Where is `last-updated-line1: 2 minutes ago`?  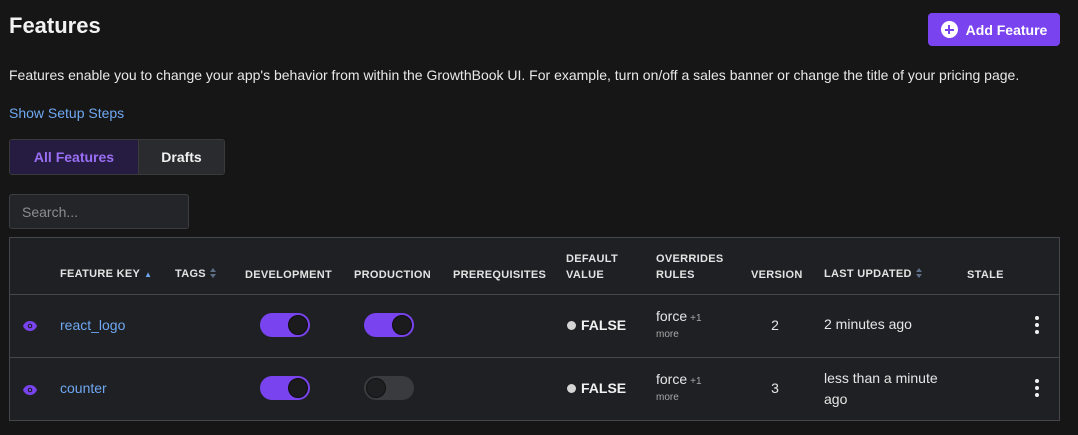 last-updated-line1: 2 minutes ago is located at coordinates (868, 324).